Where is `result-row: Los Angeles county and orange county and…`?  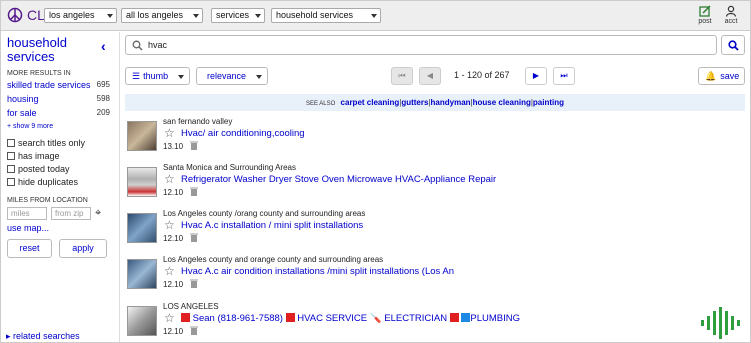
result-row: Los Angeles county and orange county and… is located at coordinates (435, 278).